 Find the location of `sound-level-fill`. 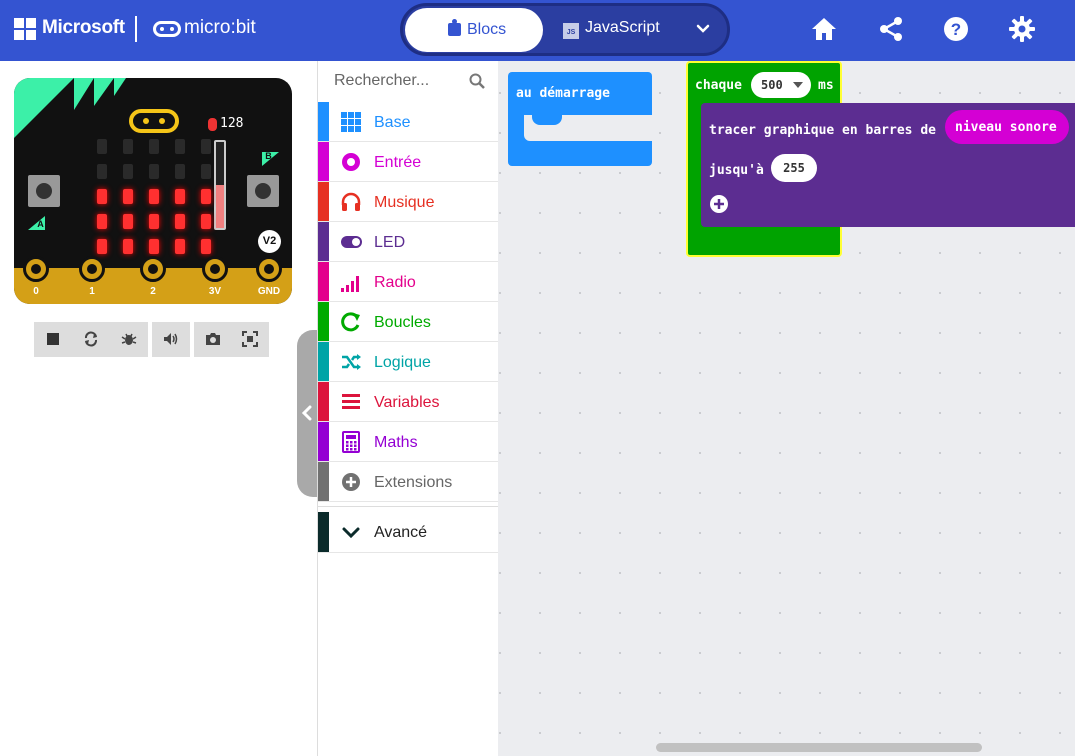

sound-level-fill is located at coordinates (220, 206).